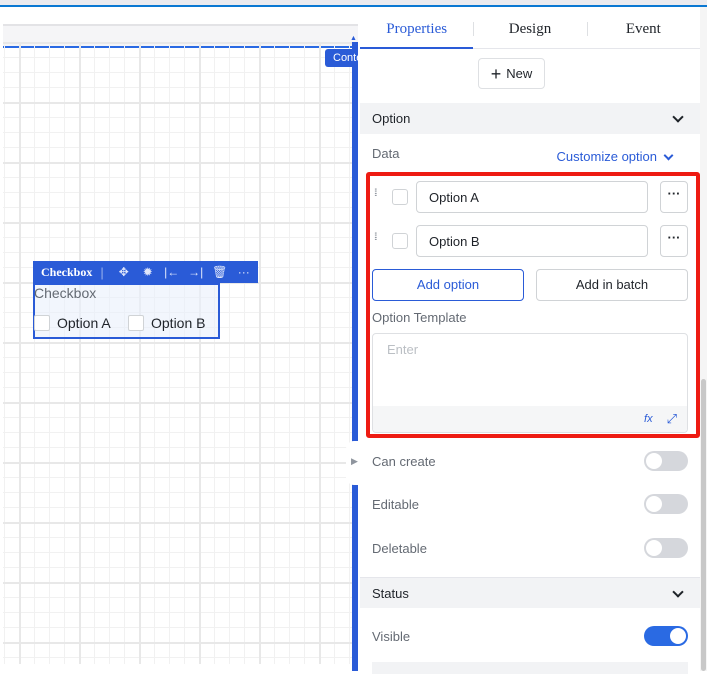  What do you see at coordinates (172, 272) in the screenshot?
I see `align-left-icon: |←` at bounding box center [172, 272].